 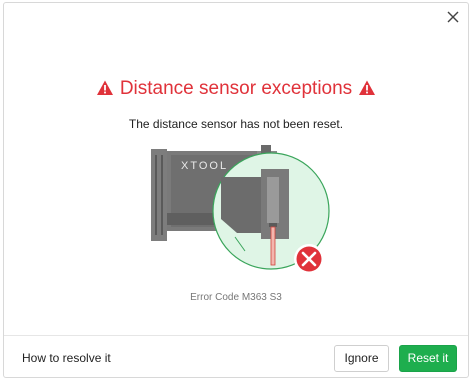 What do you see at coordinates (361, 358) in the screenshot?
I see `ignore-button: Ignore` at bounding box center [361, 358].